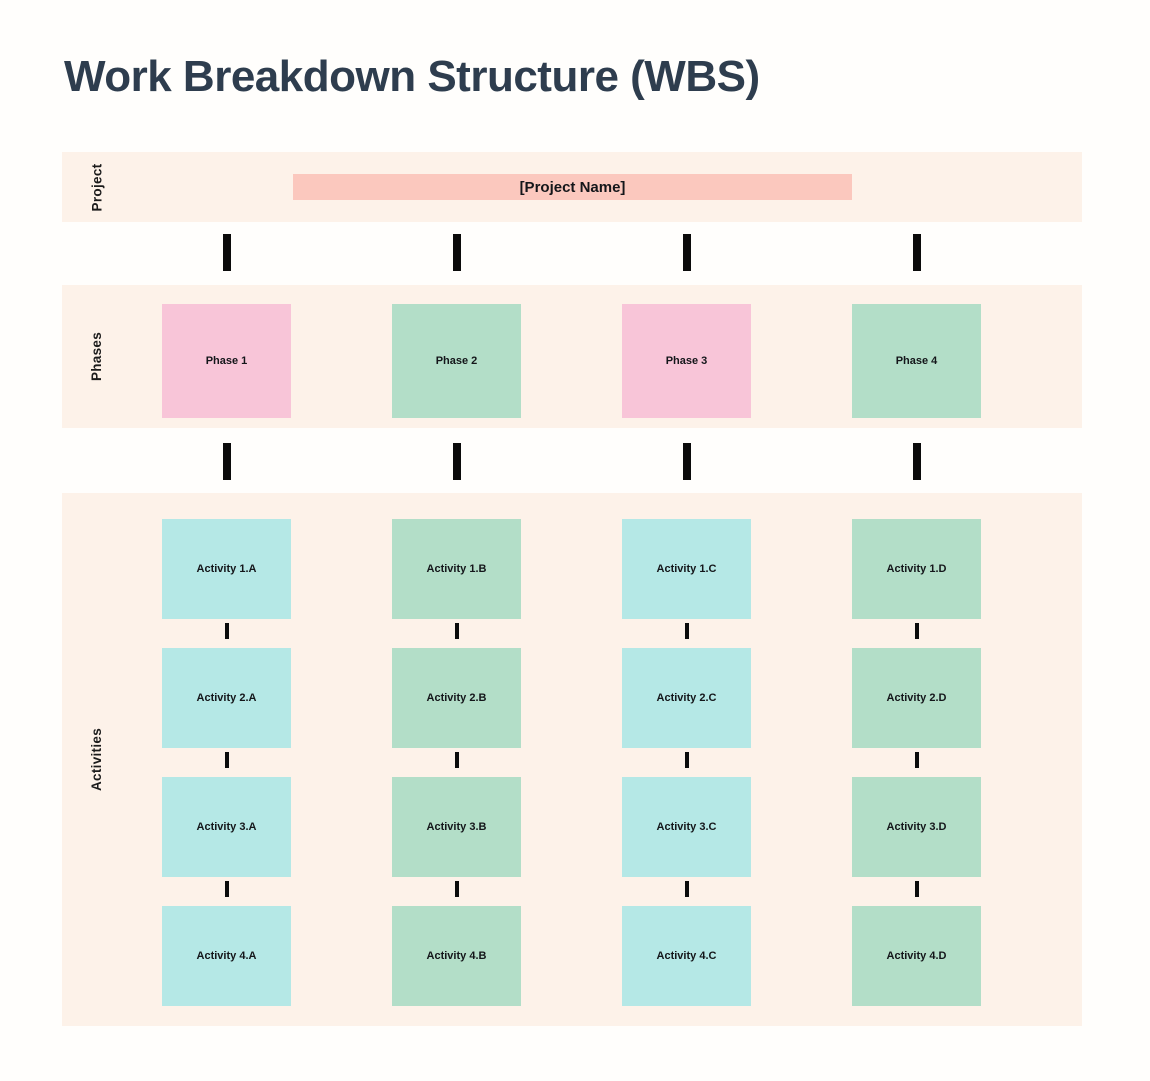  What do you see at coordinates (456, 569) in the screenshot?
I see `activity-box-1-B: Activity 1.B` at bounding box center [456, 569].